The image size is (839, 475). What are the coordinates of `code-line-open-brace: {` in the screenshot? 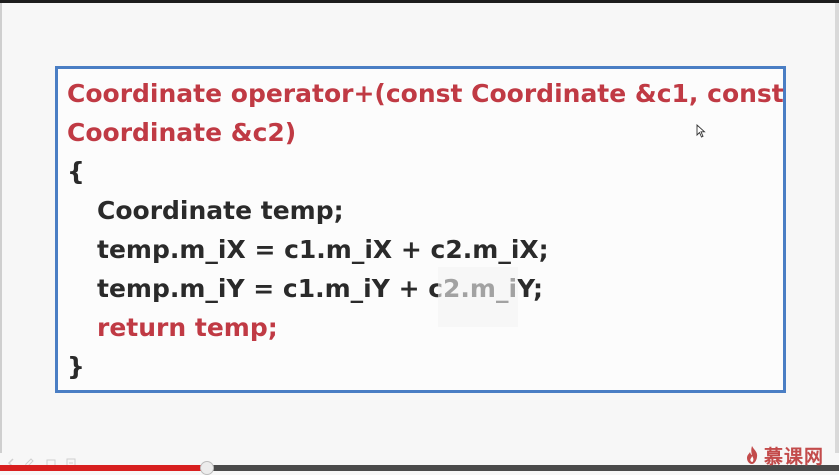 It's located at (76, 171).